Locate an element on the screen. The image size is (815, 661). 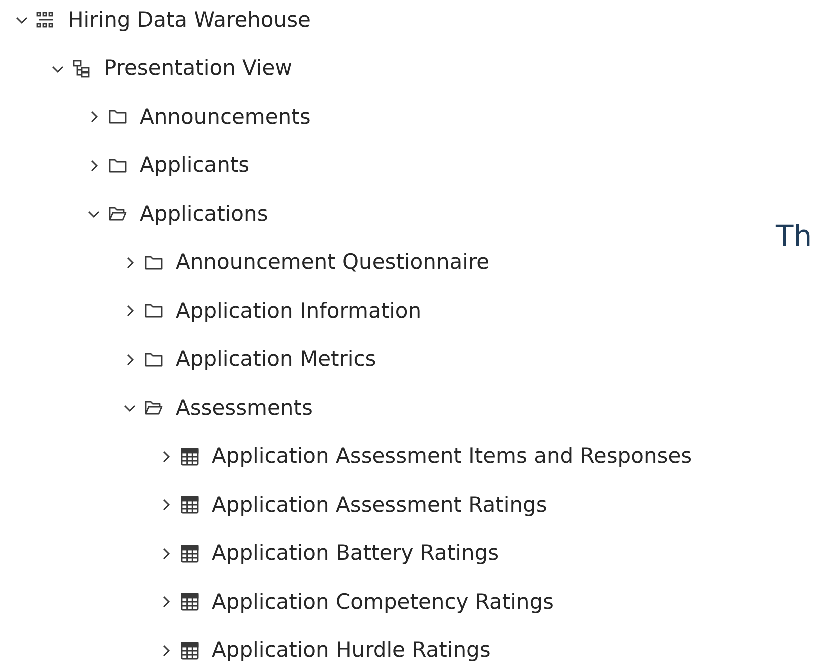
tree-item-label: Presentation View is located at coordinates (198, 68).